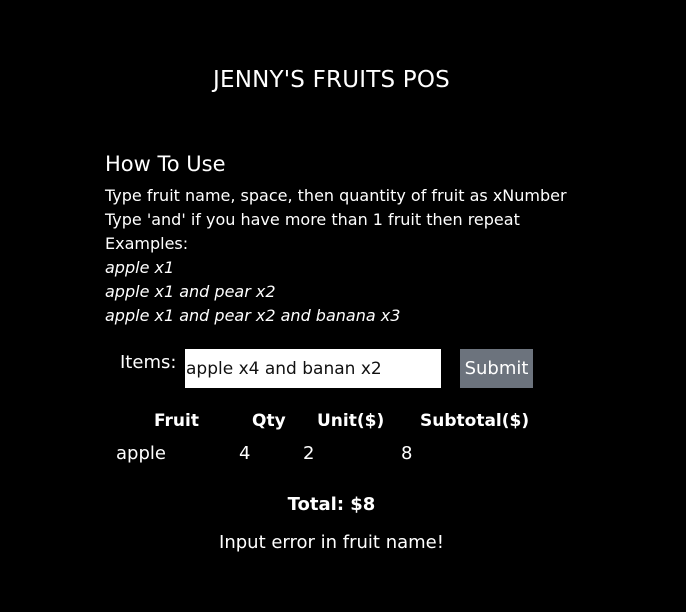  What do you see at coordinates (165, 164) in the screenshot?
I see `how-to-heading: How To Use` at bounding box center [165, 164].